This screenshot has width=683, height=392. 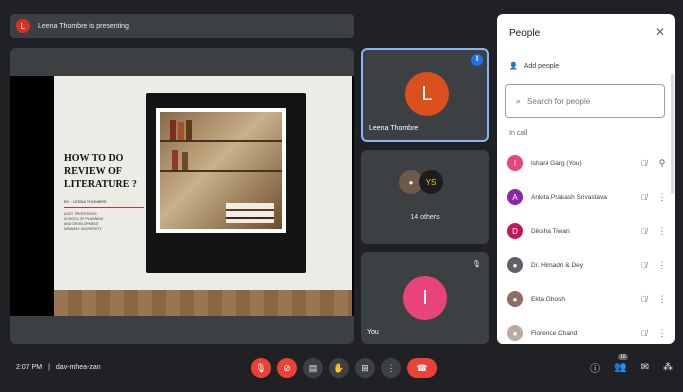 What do you see at coordinates (477, 60) in the screenshot?
I see `audio-activity-icon: ⦀` at bounding box center [477, 60].